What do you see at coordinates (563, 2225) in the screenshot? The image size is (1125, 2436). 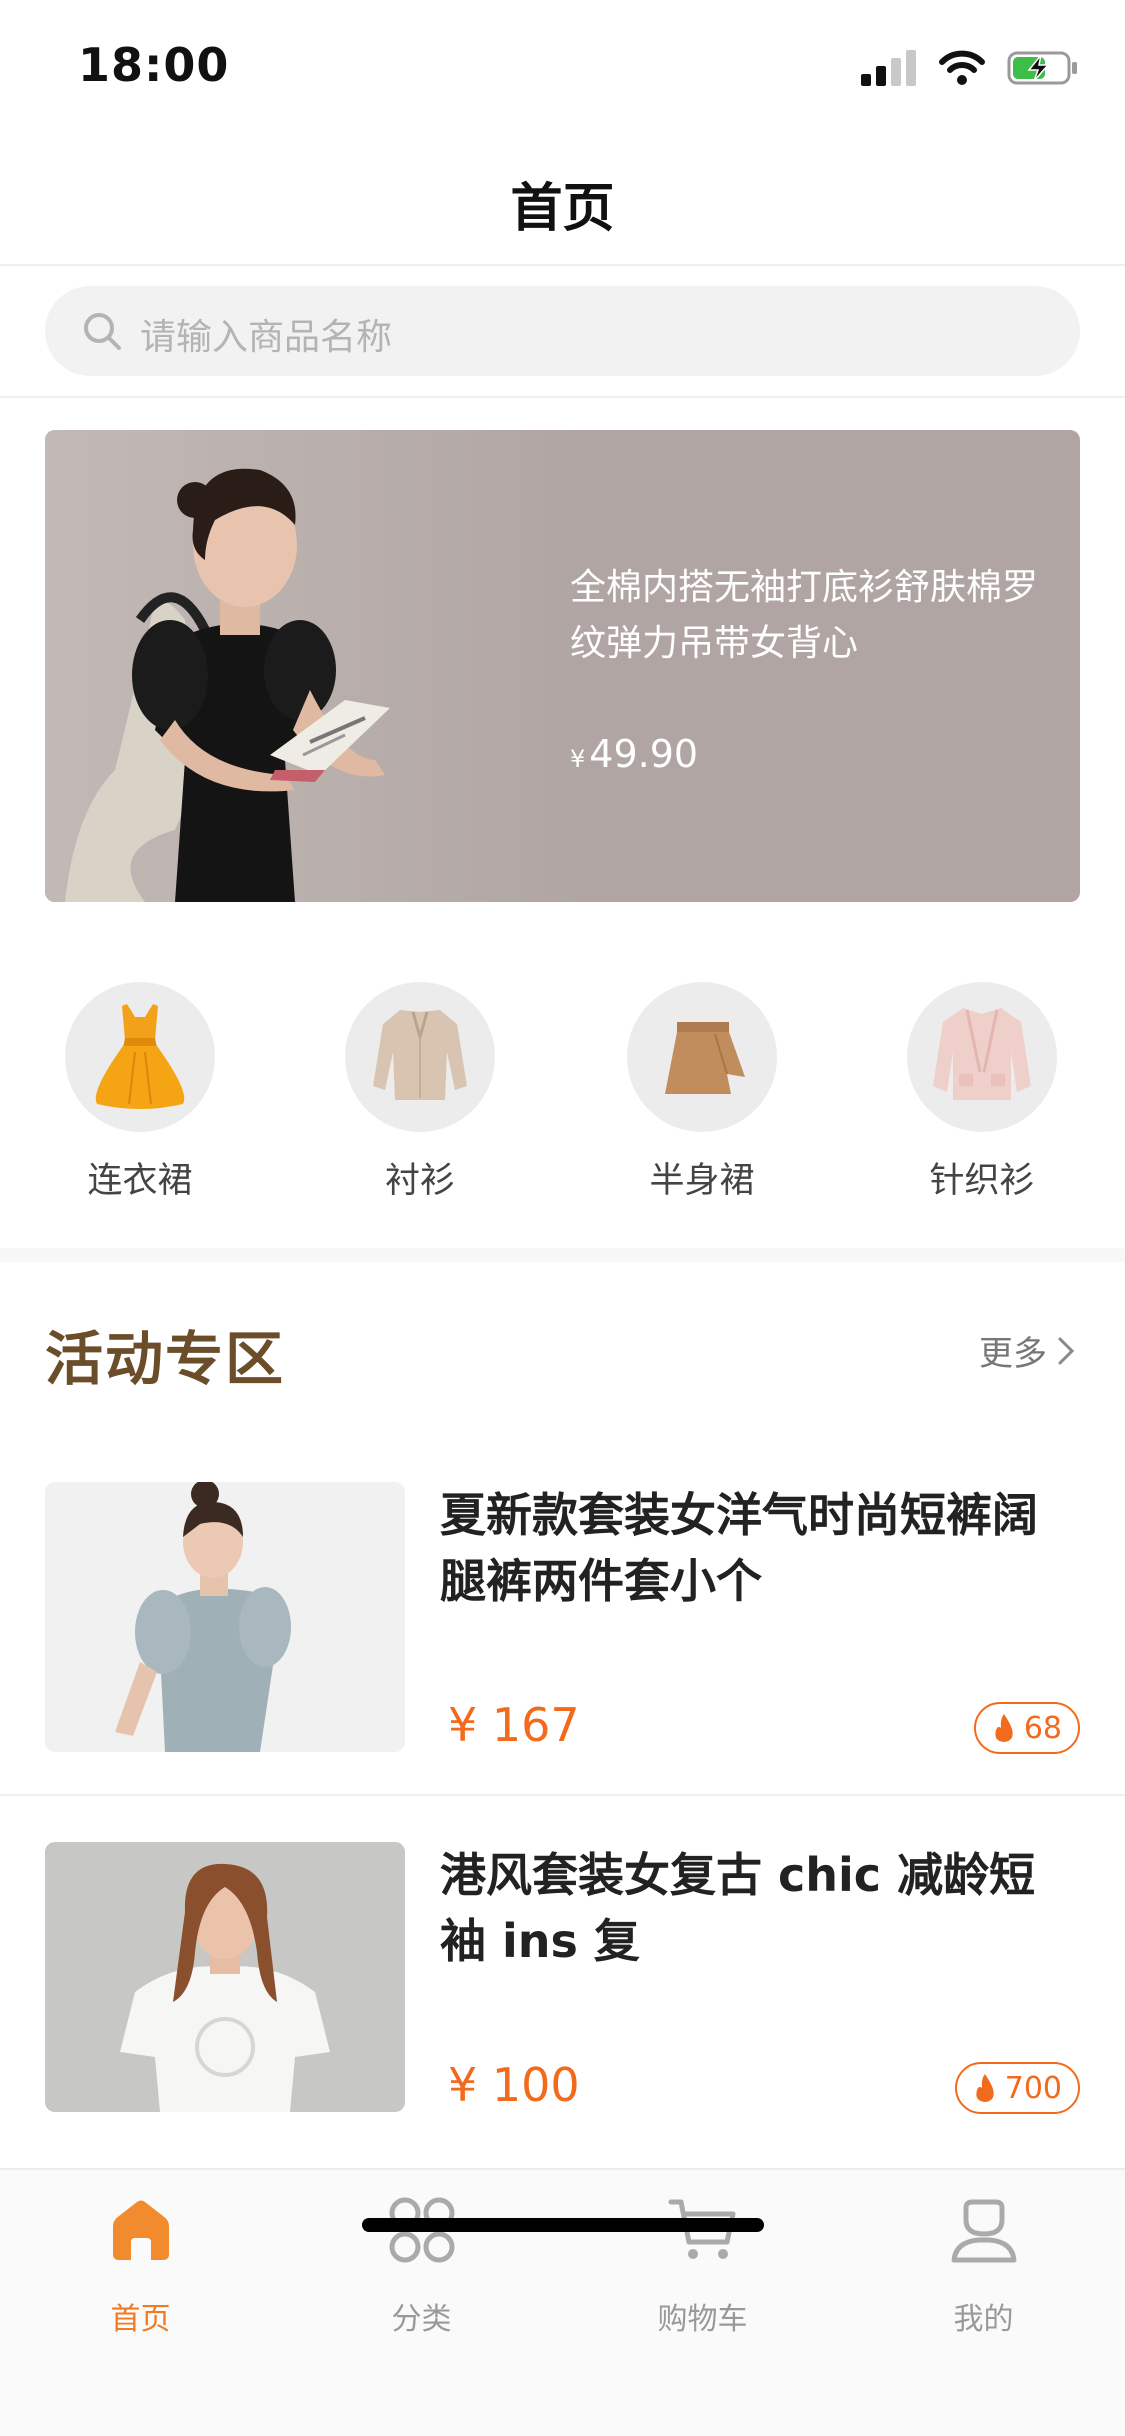 I see `home-indicator` at bounding box center [563, 2225].